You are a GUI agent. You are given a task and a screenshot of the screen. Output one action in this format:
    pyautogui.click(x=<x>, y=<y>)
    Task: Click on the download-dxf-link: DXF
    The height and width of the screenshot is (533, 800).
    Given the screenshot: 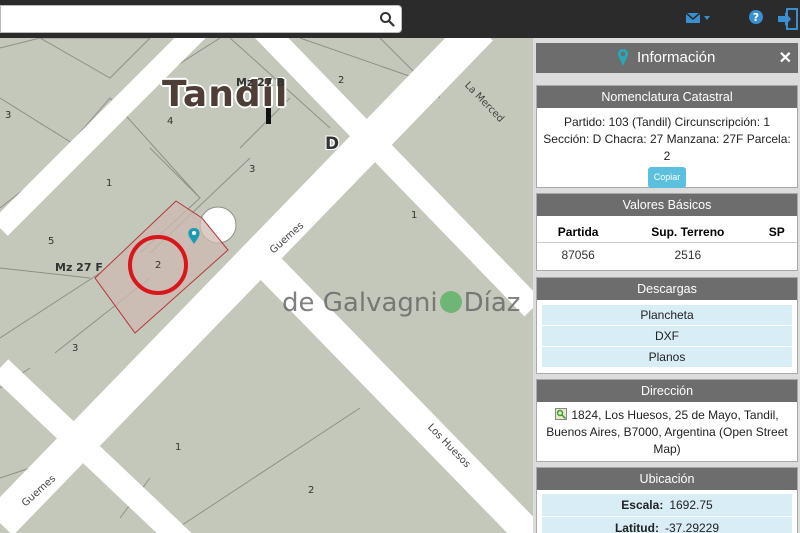 What is the action you would take?
    pyautogui.click(x=667, y=336)
    